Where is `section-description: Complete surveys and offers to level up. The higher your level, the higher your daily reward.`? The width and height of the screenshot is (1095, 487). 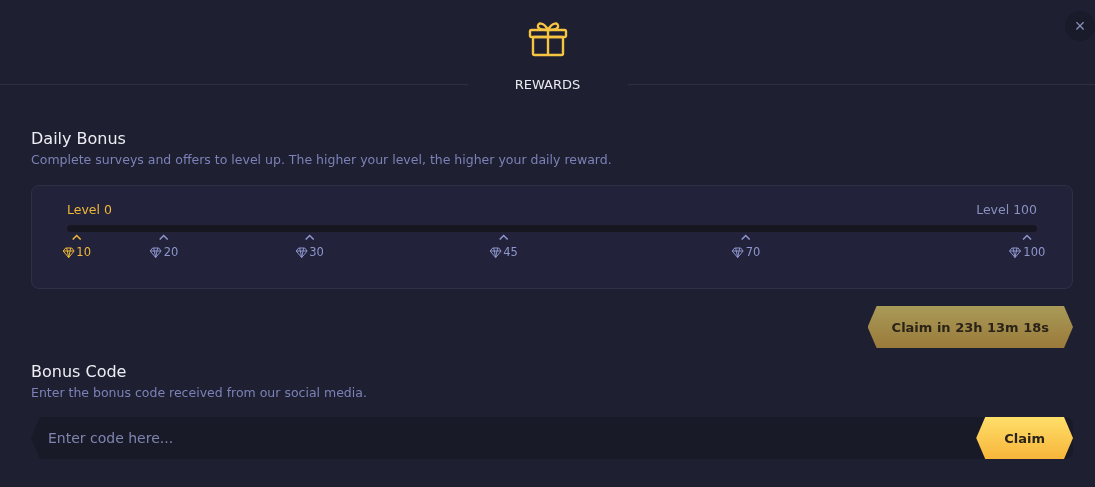
section-description: Complete surveys and offers to level up. The higher your level, the higher your daily reward. is located at coordinates (322, 159).